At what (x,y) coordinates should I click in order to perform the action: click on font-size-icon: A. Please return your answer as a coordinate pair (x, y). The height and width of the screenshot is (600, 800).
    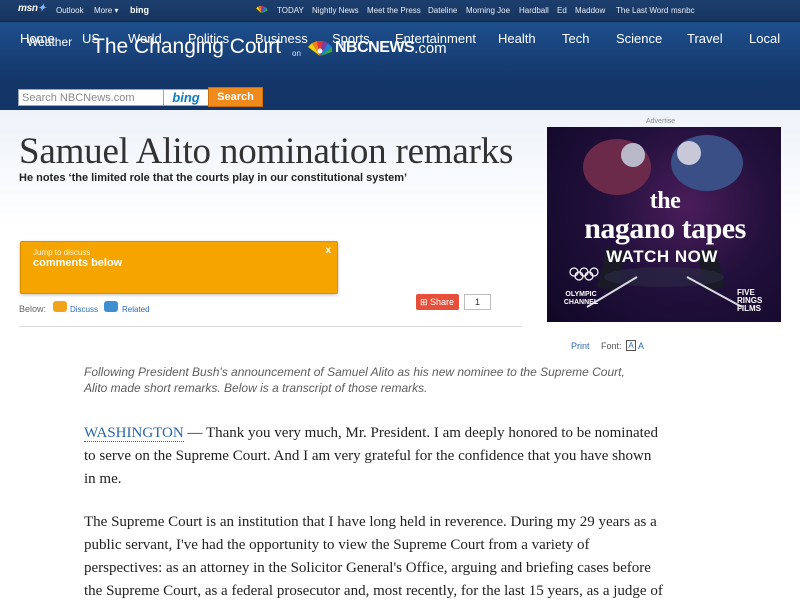
    Looking at the image, I should click on (631, 345).